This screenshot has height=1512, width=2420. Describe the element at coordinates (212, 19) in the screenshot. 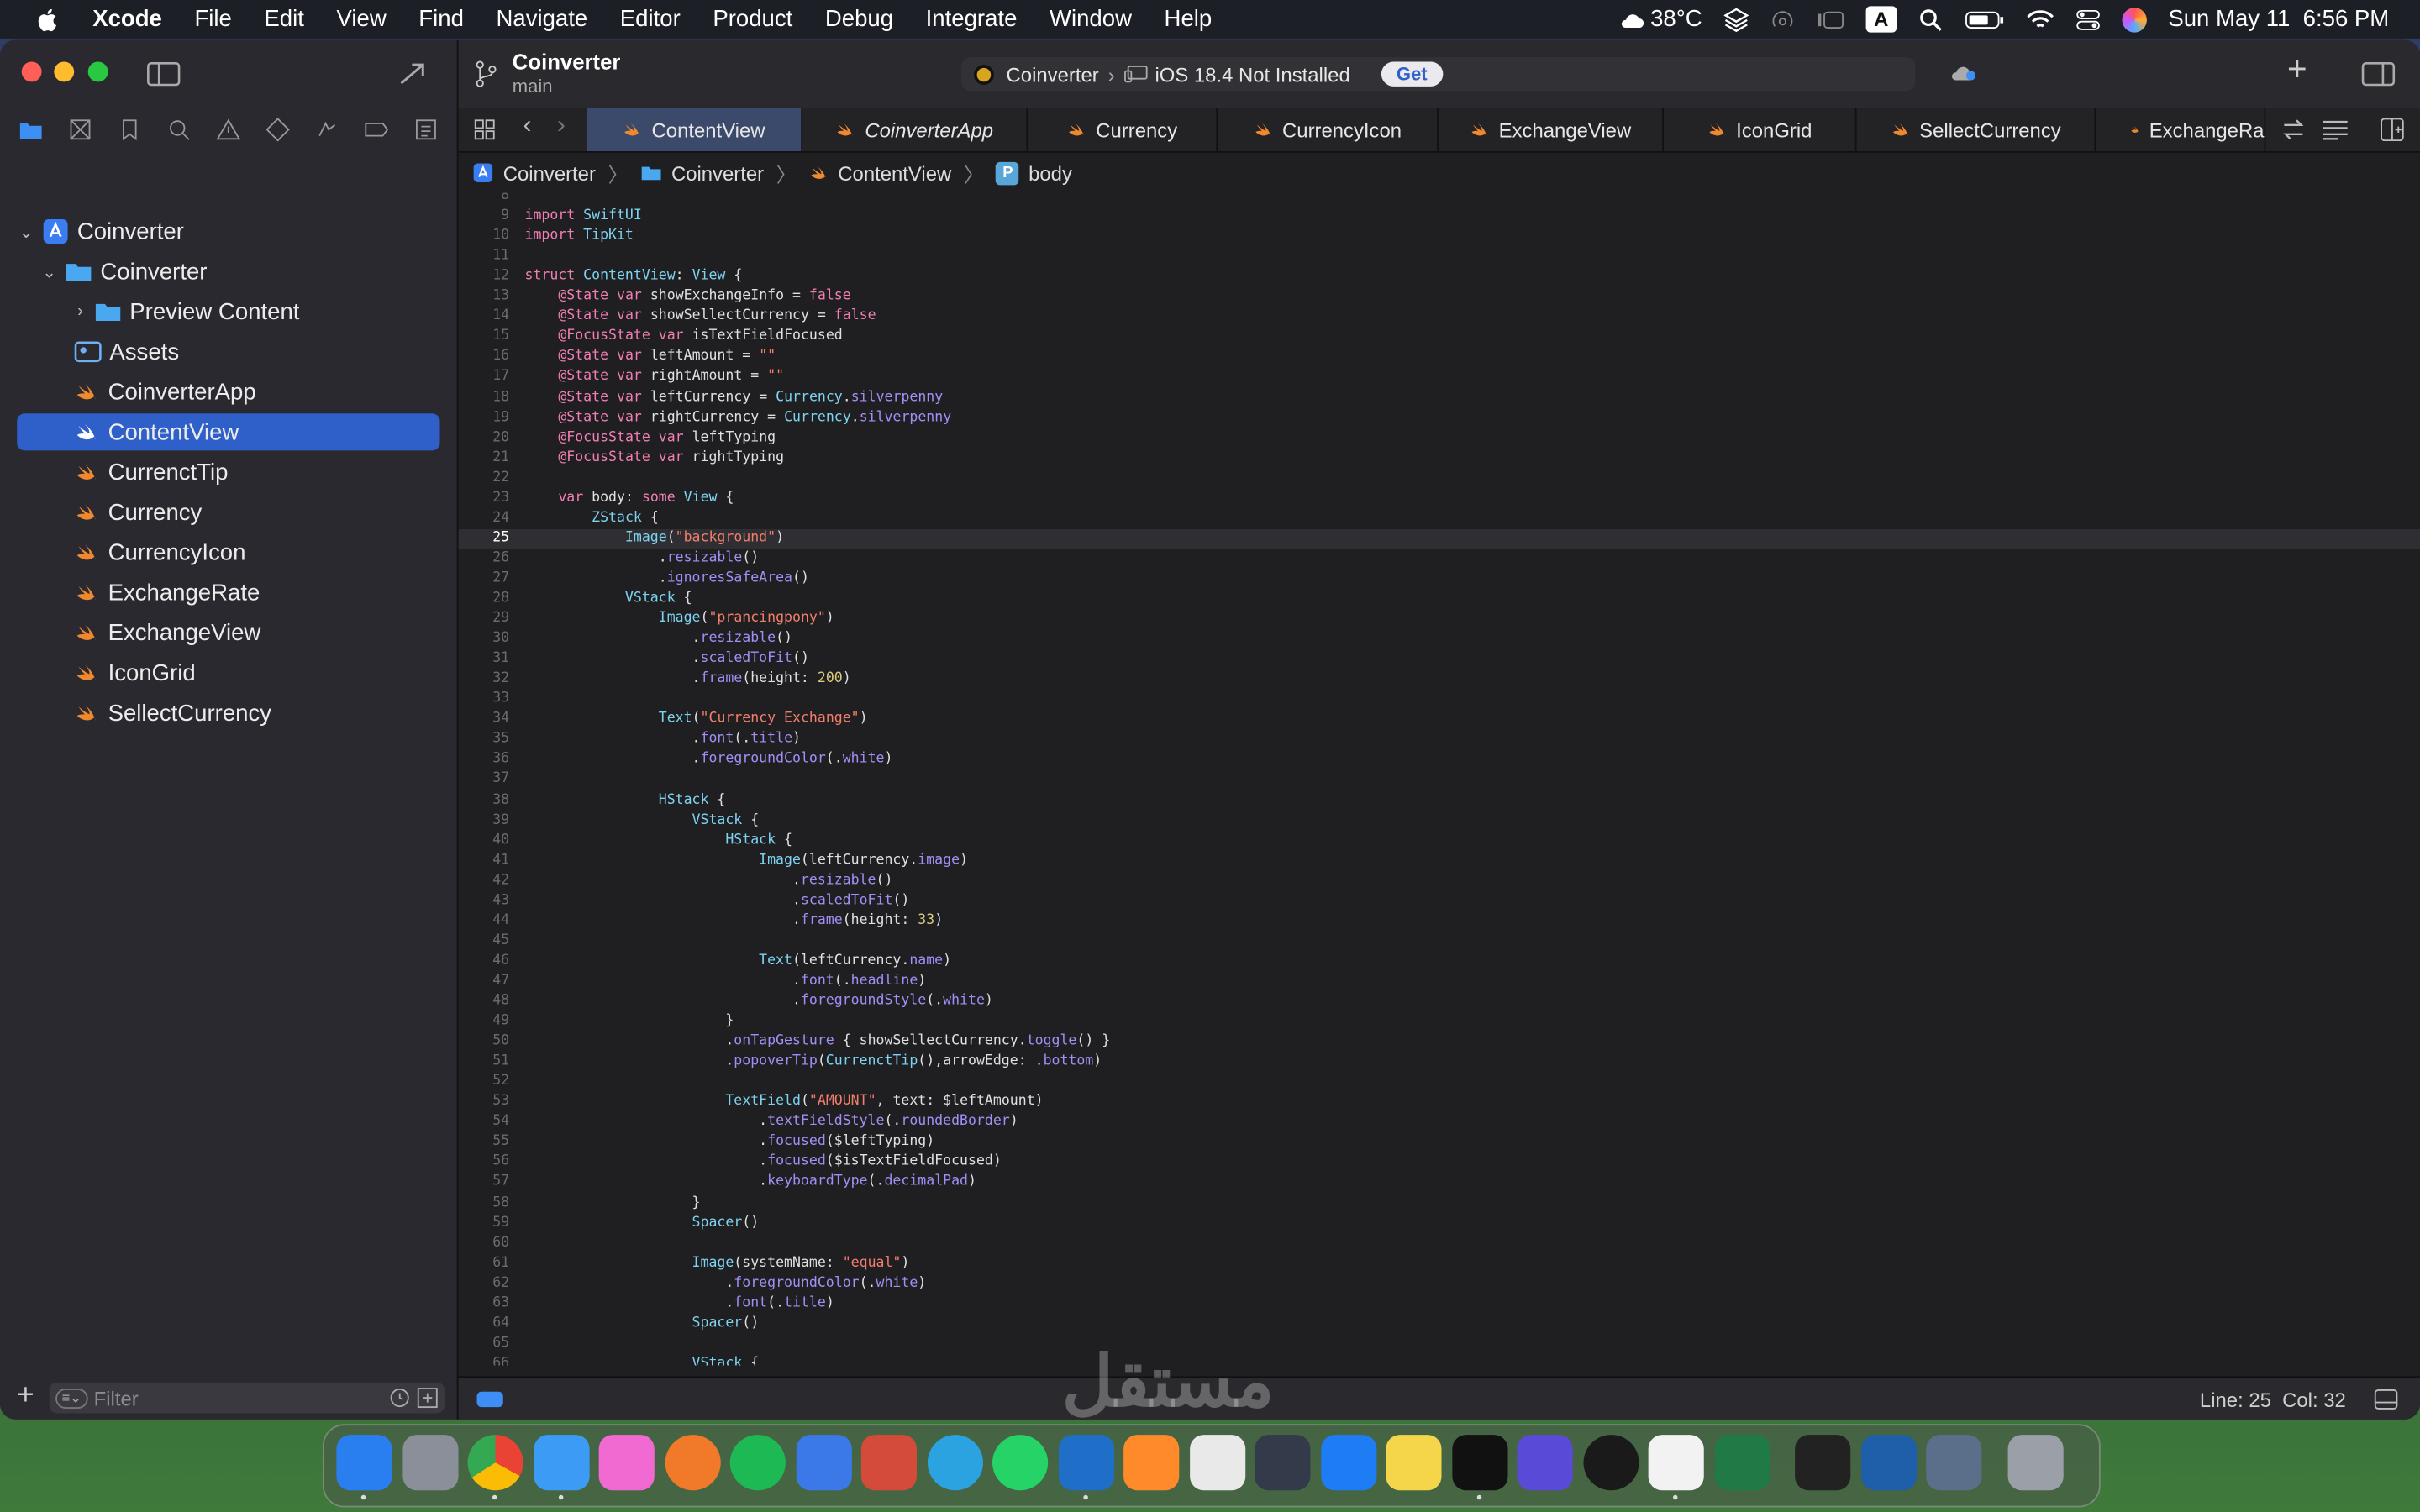

I see `menu-file: File` at that location.